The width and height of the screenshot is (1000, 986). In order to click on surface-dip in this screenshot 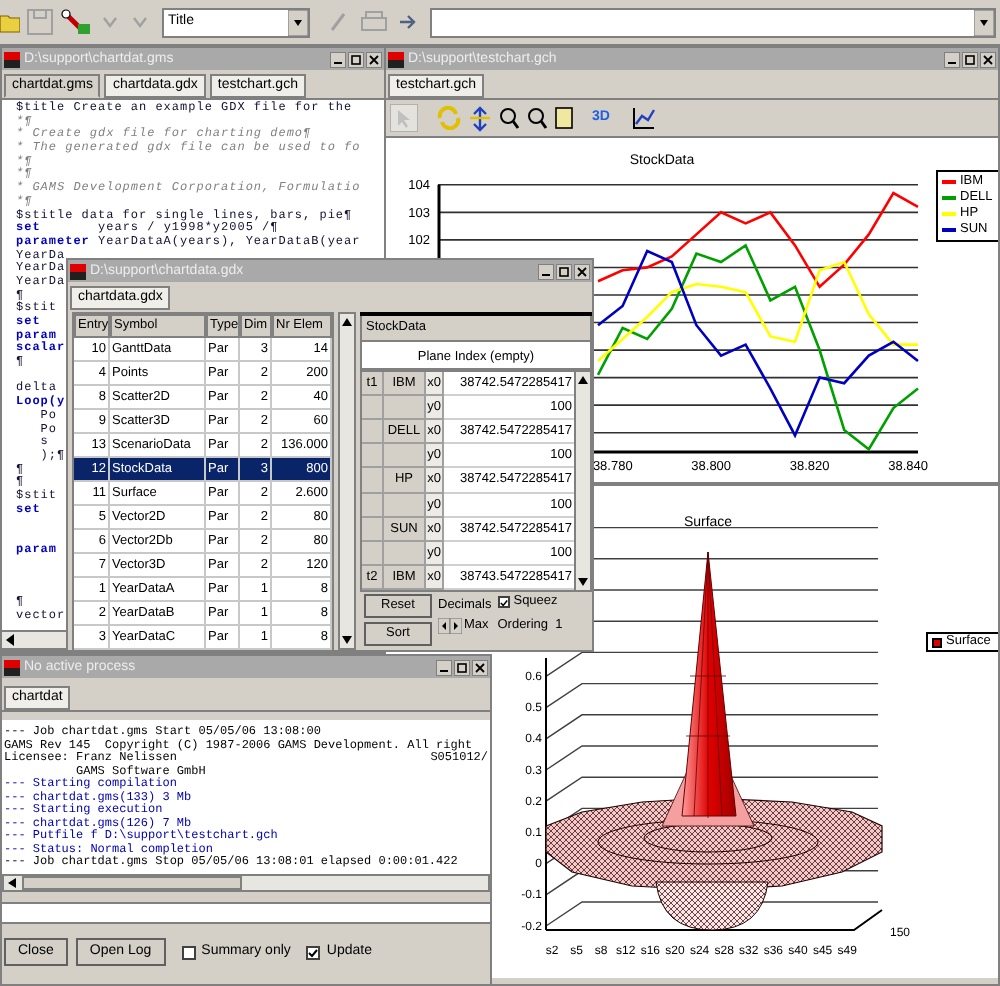, I will do `click(712, 906)`.